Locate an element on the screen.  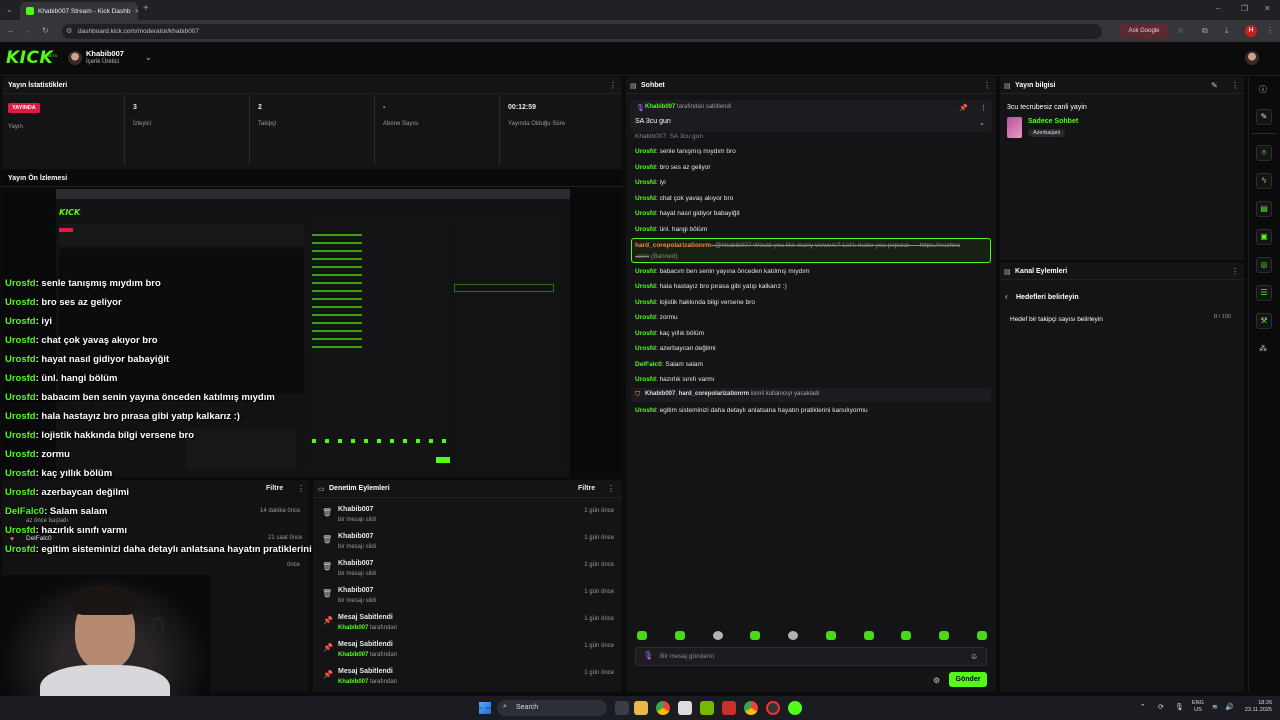
lightning-icon: ϟ is located at coordinates (1264, 181).